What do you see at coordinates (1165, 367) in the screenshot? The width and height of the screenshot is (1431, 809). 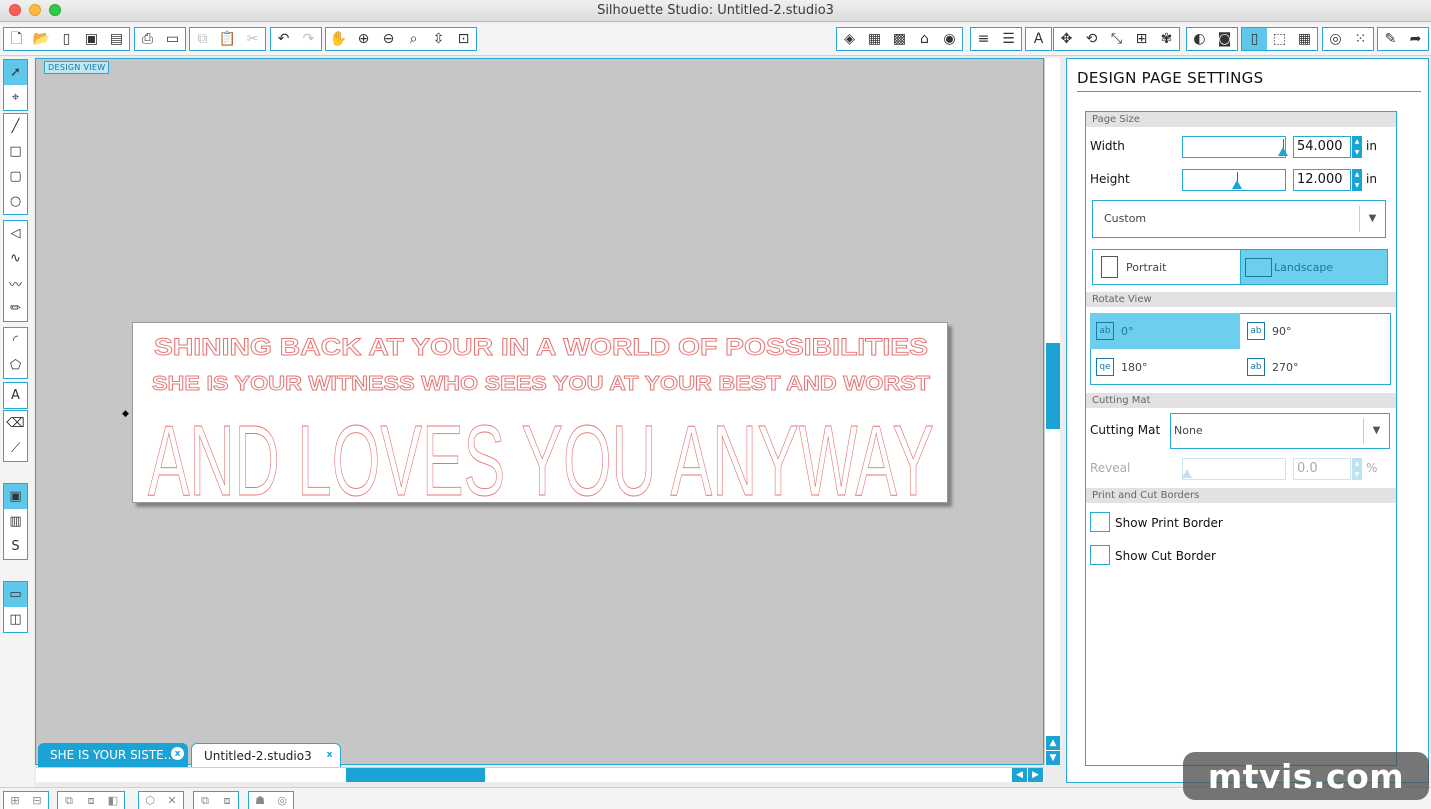 I see `rotate-180-button: qe 180°` at bounding box center [1165, 367].